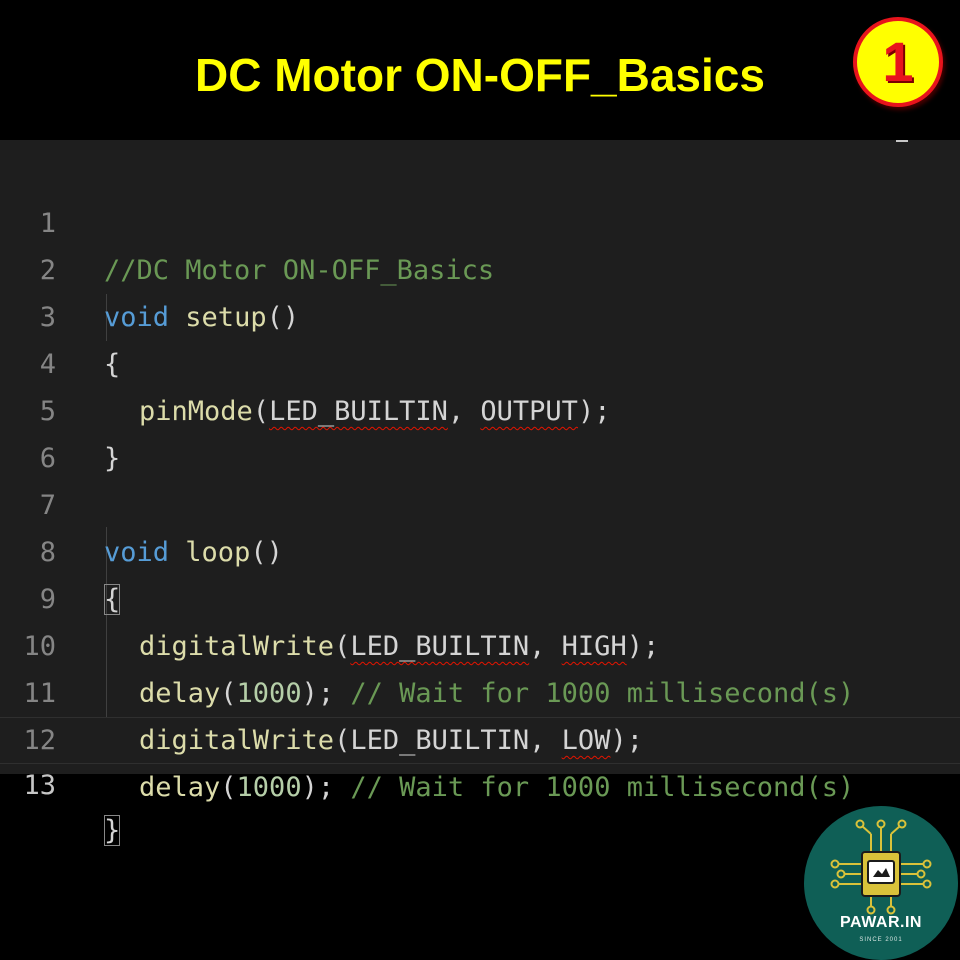 This screenshot has width=960, height=960. I want to click on code-line-5: 5 }, so click(480, 407).